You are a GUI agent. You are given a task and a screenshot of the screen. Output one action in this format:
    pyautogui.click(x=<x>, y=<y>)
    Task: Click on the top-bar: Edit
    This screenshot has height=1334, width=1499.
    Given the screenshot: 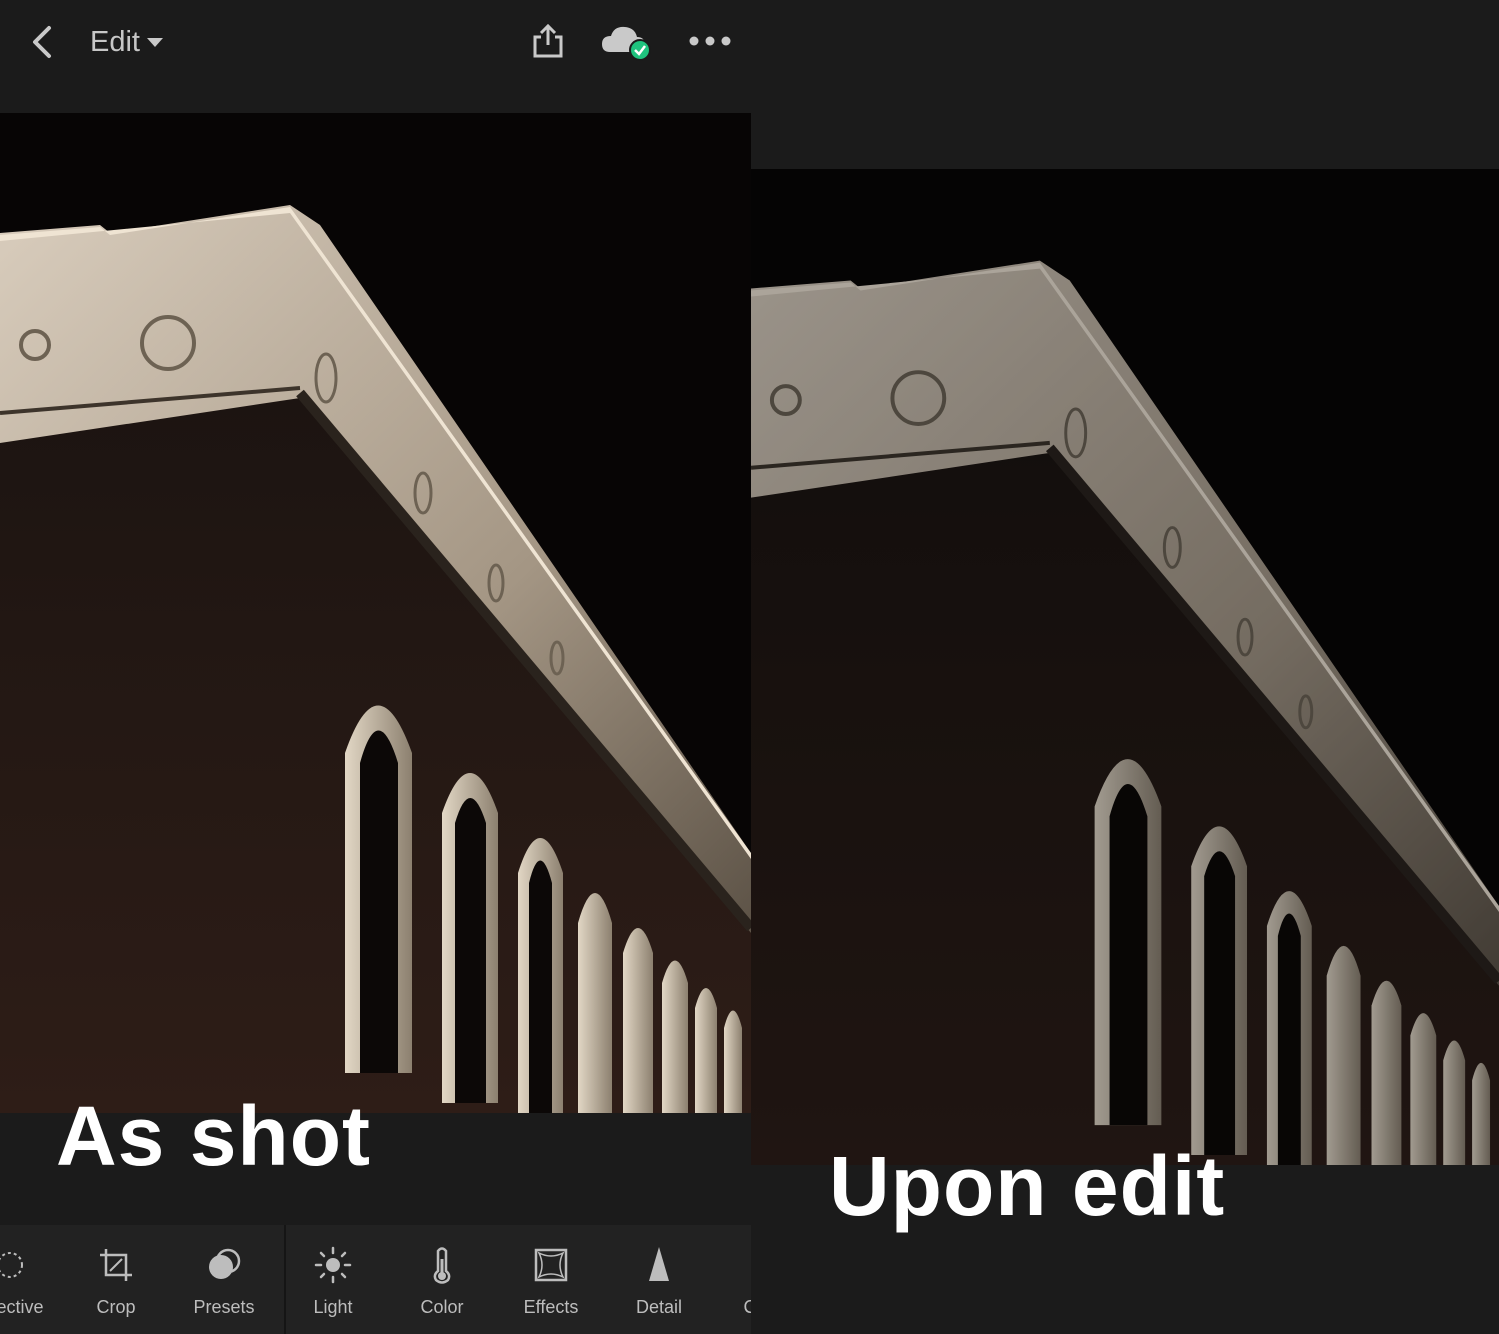 What is the action you would take?
    pyautogui.click(x=375, y=56)
    